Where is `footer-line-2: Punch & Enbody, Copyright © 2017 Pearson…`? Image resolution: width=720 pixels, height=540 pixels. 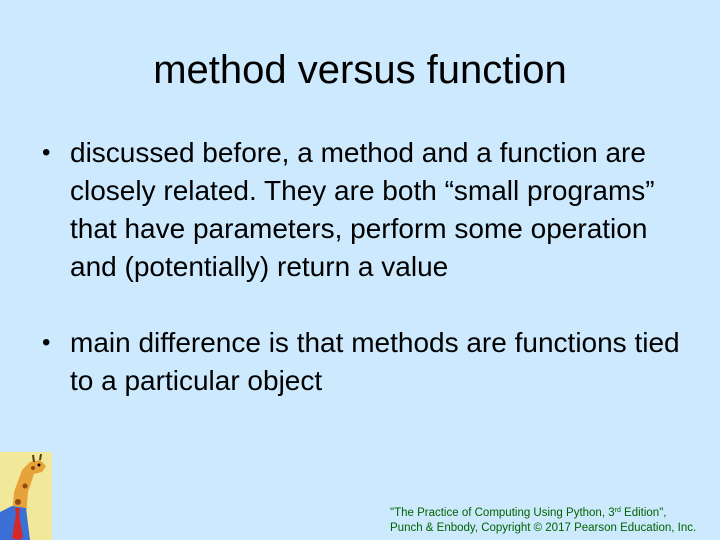 footer-line-2: Punch & Enbody, Copyright © 2017 Pearson… is located at coordinates (543, 528).